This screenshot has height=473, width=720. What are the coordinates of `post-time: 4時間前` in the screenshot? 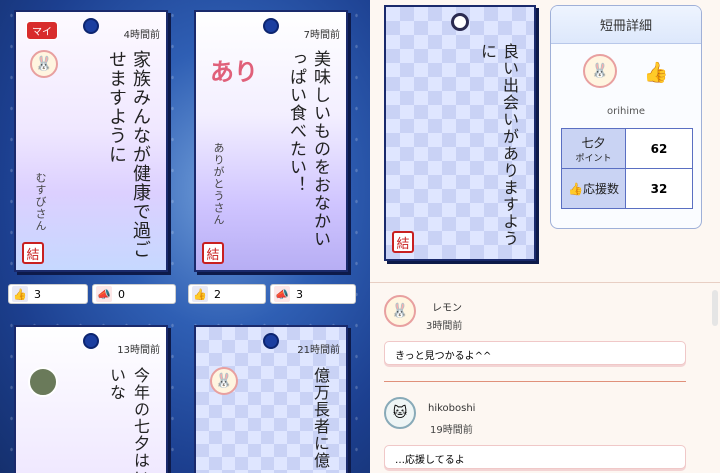 It's located at (141, 35).